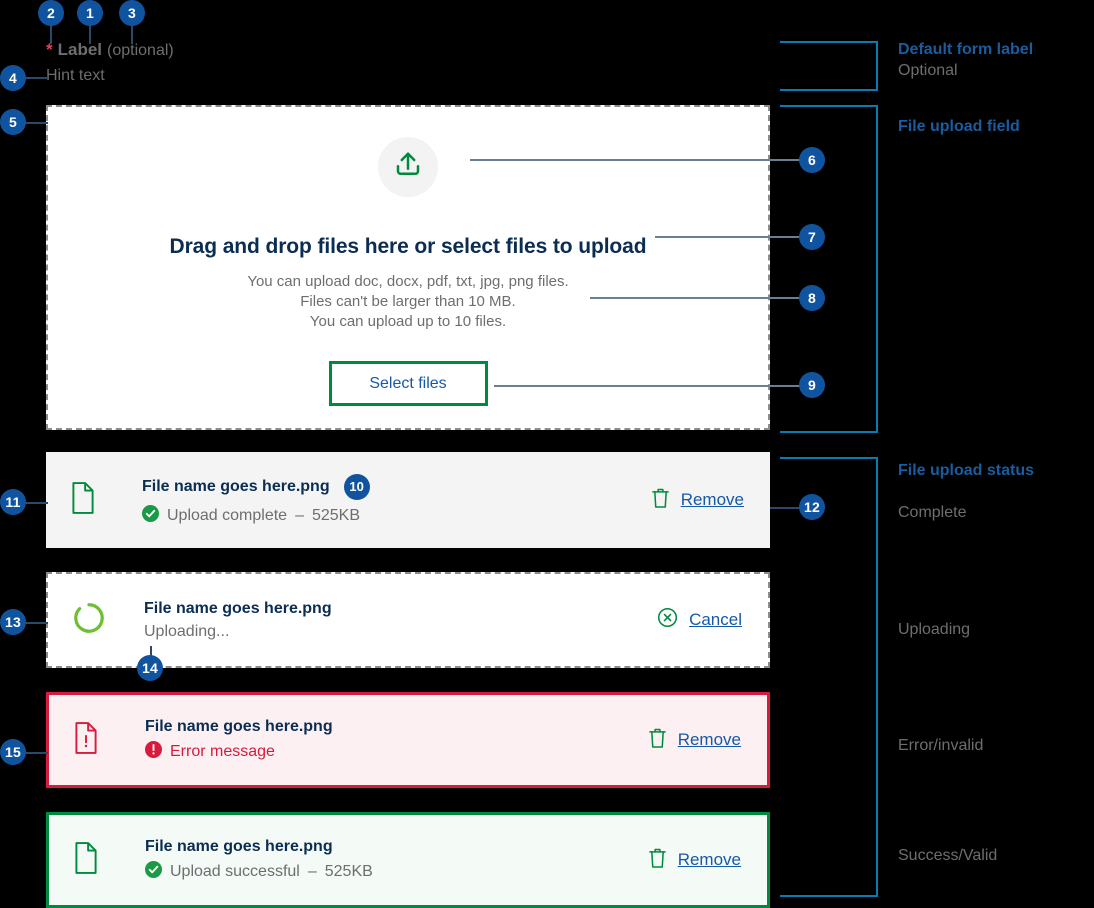 Image resolution: width=1094 pixels, height=908 pixels. What do you see at coordinates (90, 13) in the screenshot?
I see `callout-1: 1` at bounding box center [90, 13].